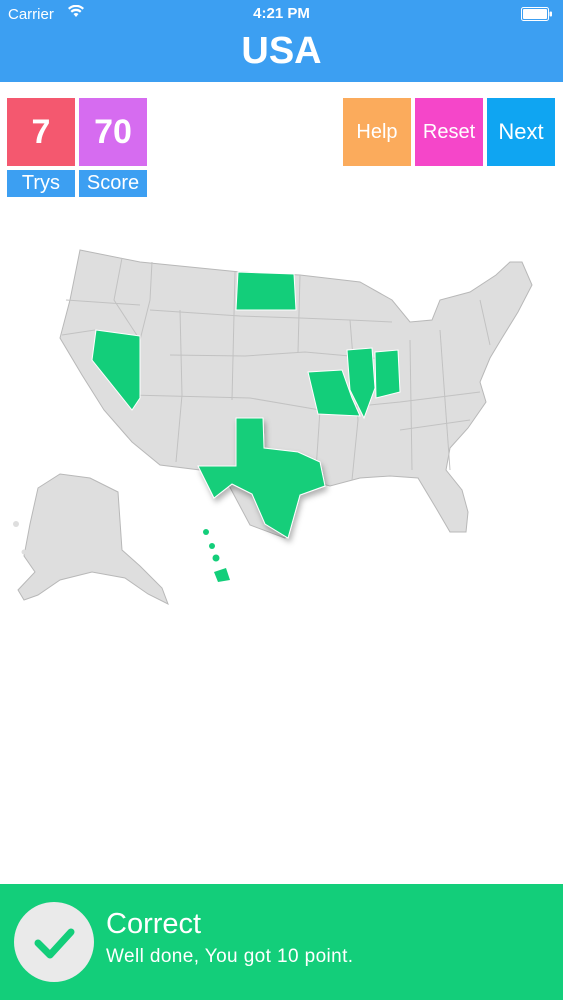 The height and width of the screenshot is (1000, 563). Describe the element at coordinates (41, 132) in the screenshot. I see `trys-count: 7` at that location.